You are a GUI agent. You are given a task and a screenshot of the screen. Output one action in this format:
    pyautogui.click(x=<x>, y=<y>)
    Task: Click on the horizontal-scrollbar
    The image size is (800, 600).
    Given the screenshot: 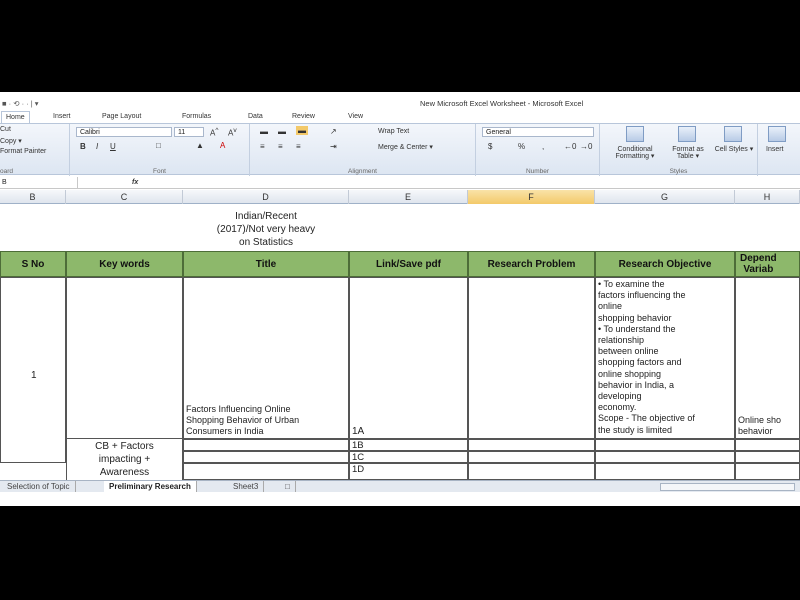 What is the action you would take?
    pyautogui.click(x=727, y=487)
    